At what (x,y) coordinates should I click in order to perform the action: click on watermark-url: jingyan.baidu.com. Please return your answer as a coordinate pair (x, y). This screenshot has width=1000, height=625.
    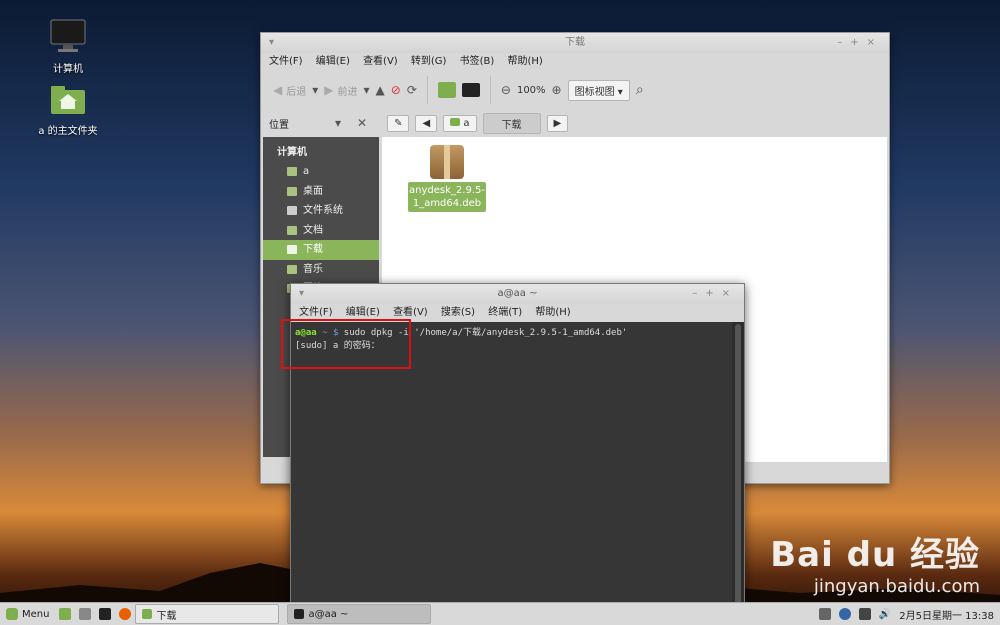
    Looking at the image, I should click on (896, 586).